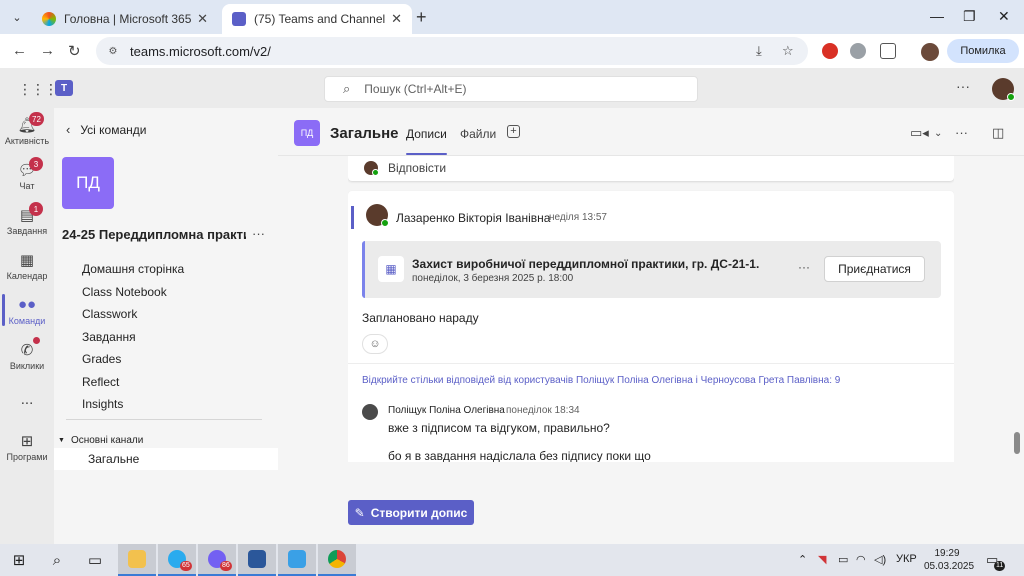 The height and width of the screenshot is (576, 1024). Describe the element at coordinates (421, 17) in the screenshot. I see `new-tab-button: +` at that location.